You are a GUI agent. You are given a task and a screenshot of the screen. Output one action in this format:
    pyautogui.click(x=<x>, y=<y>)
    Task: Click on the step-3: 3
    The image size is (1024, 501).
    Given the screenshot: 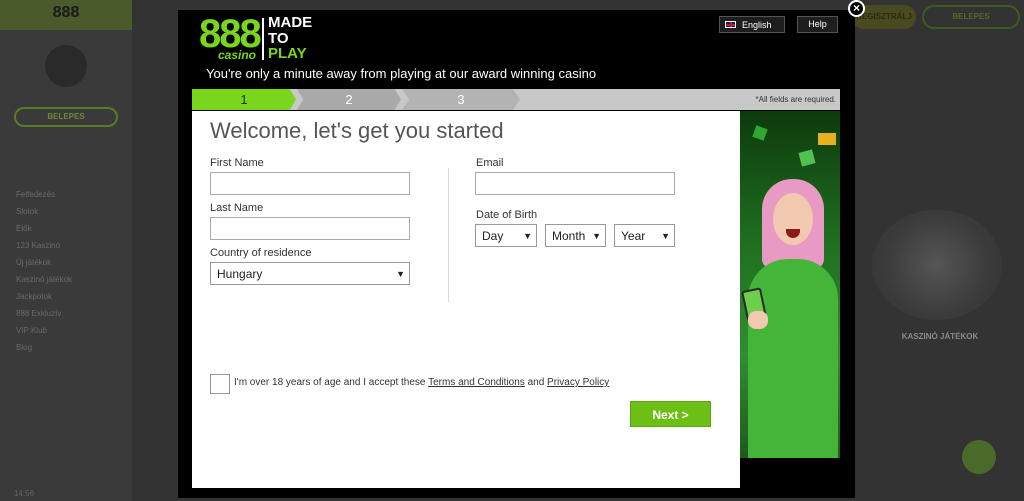 What is the action you would take?
    pyautogui.click(x=461, y=99)
    